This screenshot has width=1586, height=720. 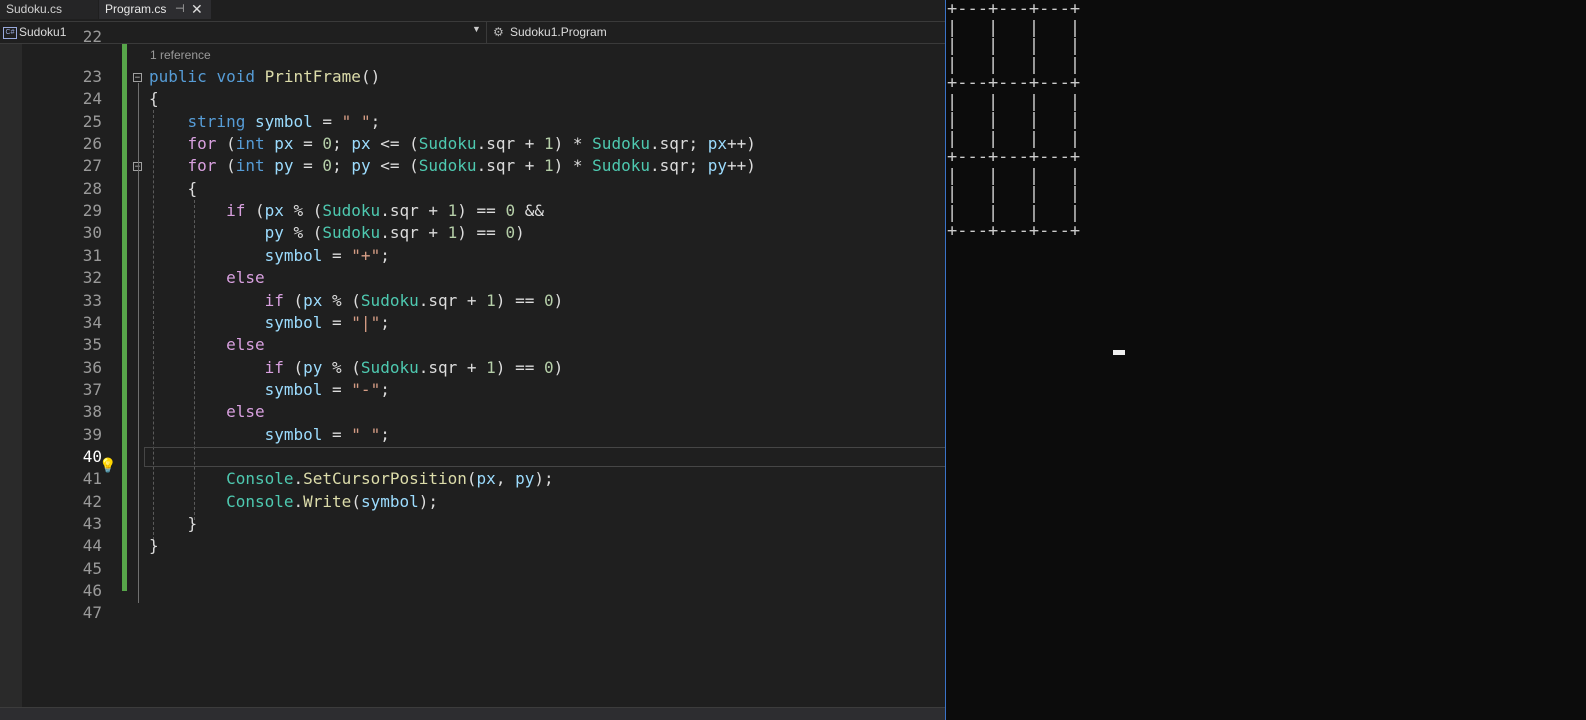 I want to click on lightbulb-icon: 💡, so click(x=108, y=466).